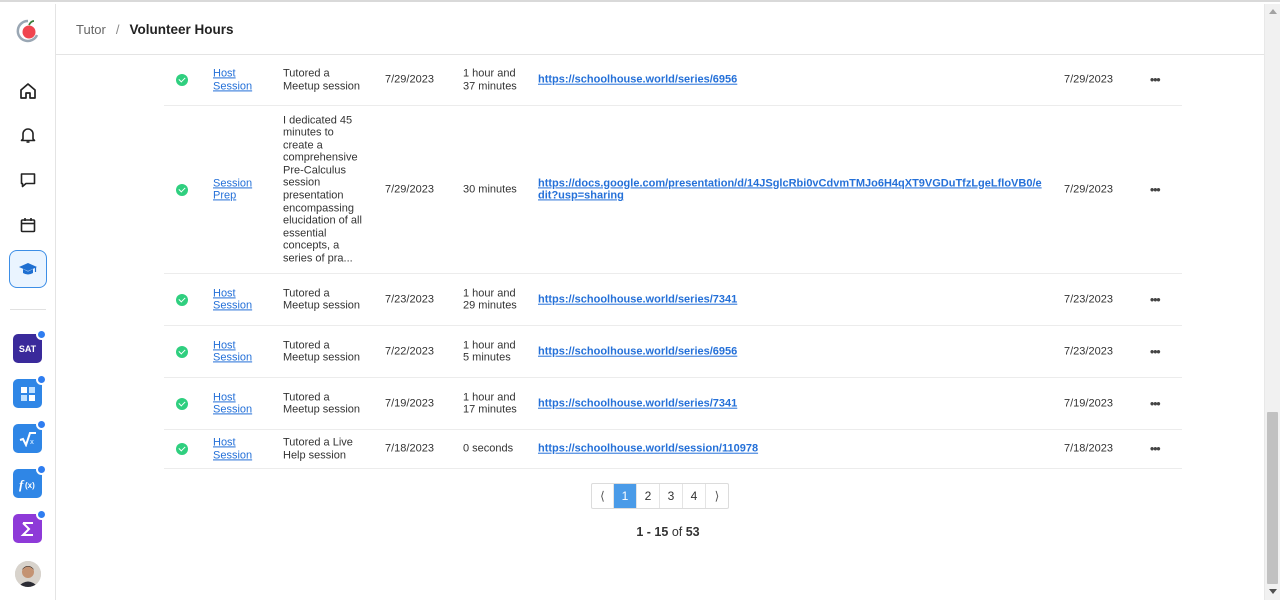  I want to click on sigma-app-icon, so click(30, 526).